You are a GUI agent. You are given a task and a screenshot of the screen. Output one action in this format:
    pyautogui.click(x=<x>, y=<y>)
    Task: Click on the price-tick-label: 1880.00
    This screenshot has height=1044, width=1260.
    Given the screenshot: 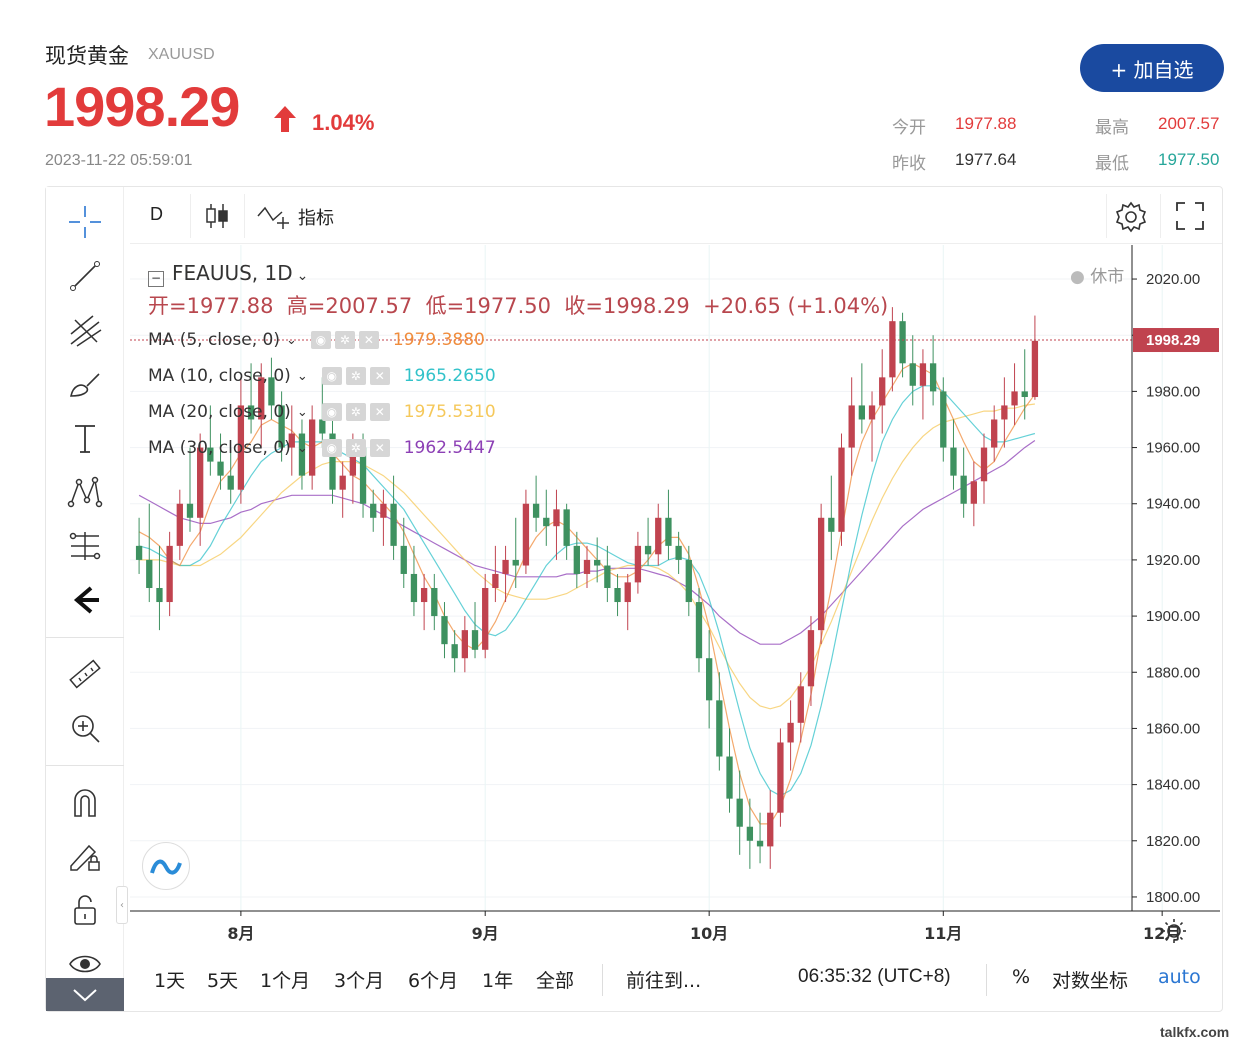 What is the action you would take?
    pyautogui.click(x=1173, y=672)
    